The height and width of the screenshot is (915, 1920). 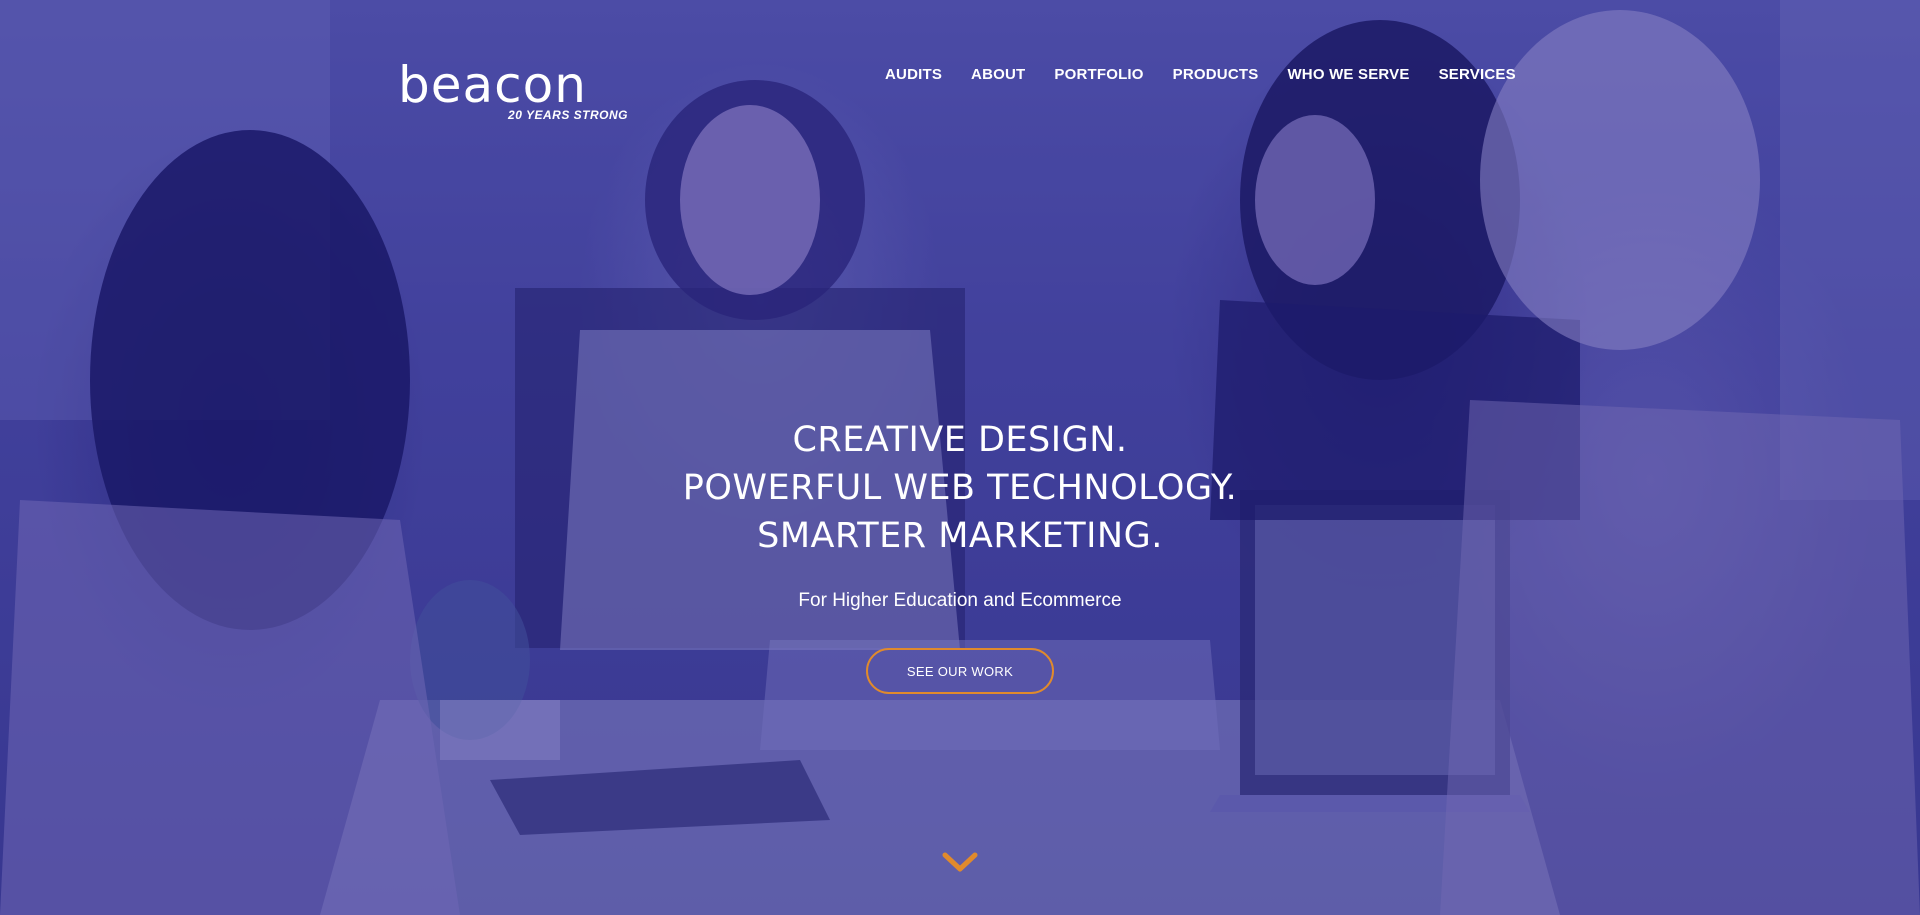 What do you see at coordinates (960, 600) in the screenshot?
I see `hero-subtitle: For Higher Education and Ecommerce` at bounding box center [960, 600].